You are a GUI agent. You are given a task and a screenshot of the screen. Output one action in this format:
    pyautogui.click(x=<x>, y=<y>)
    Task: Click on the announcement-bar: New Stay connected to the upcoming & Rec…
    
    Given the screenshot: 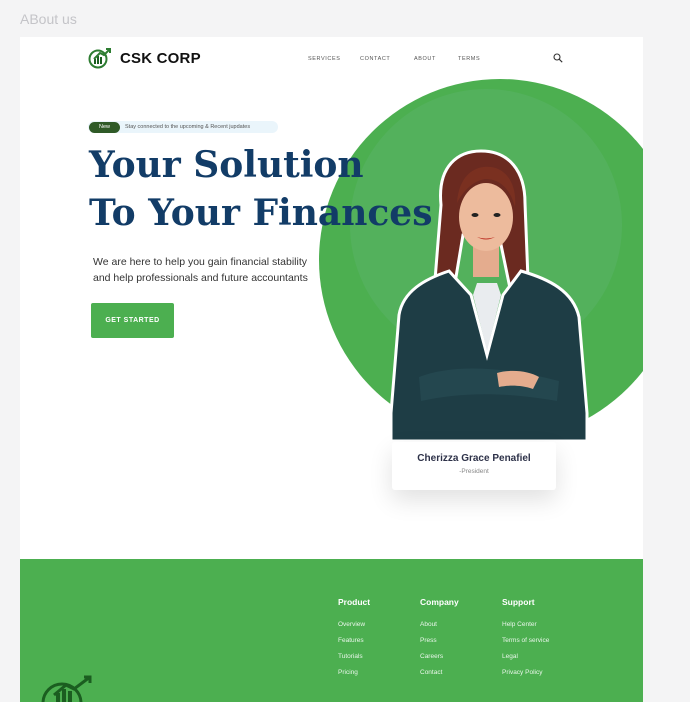 What is the action you would take?
    pyautogui.click(x=183, y=127)
    